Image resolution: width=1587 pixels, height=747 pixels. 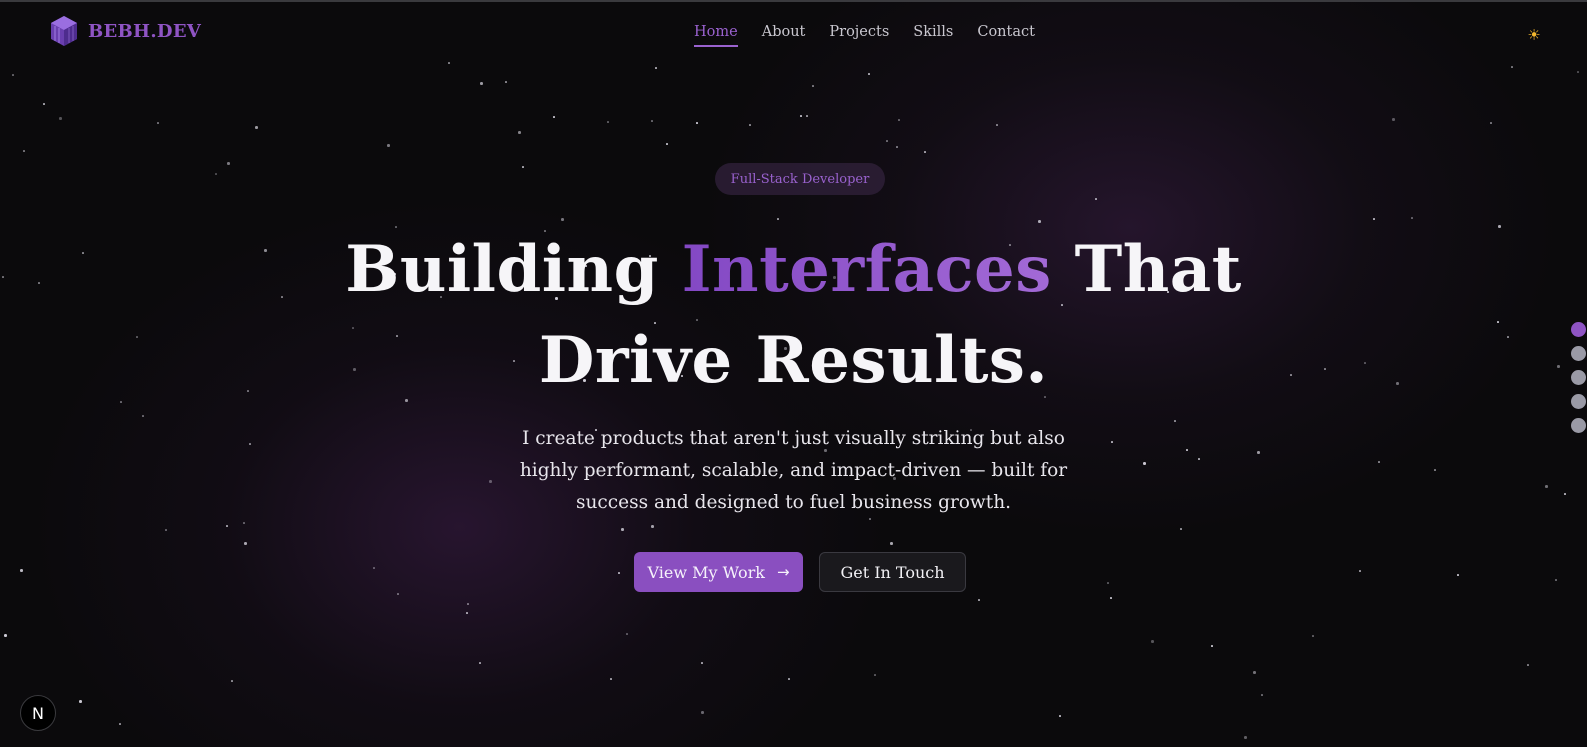 I want to click on nav-link-skills: Skills, so click(x=933, y=35).